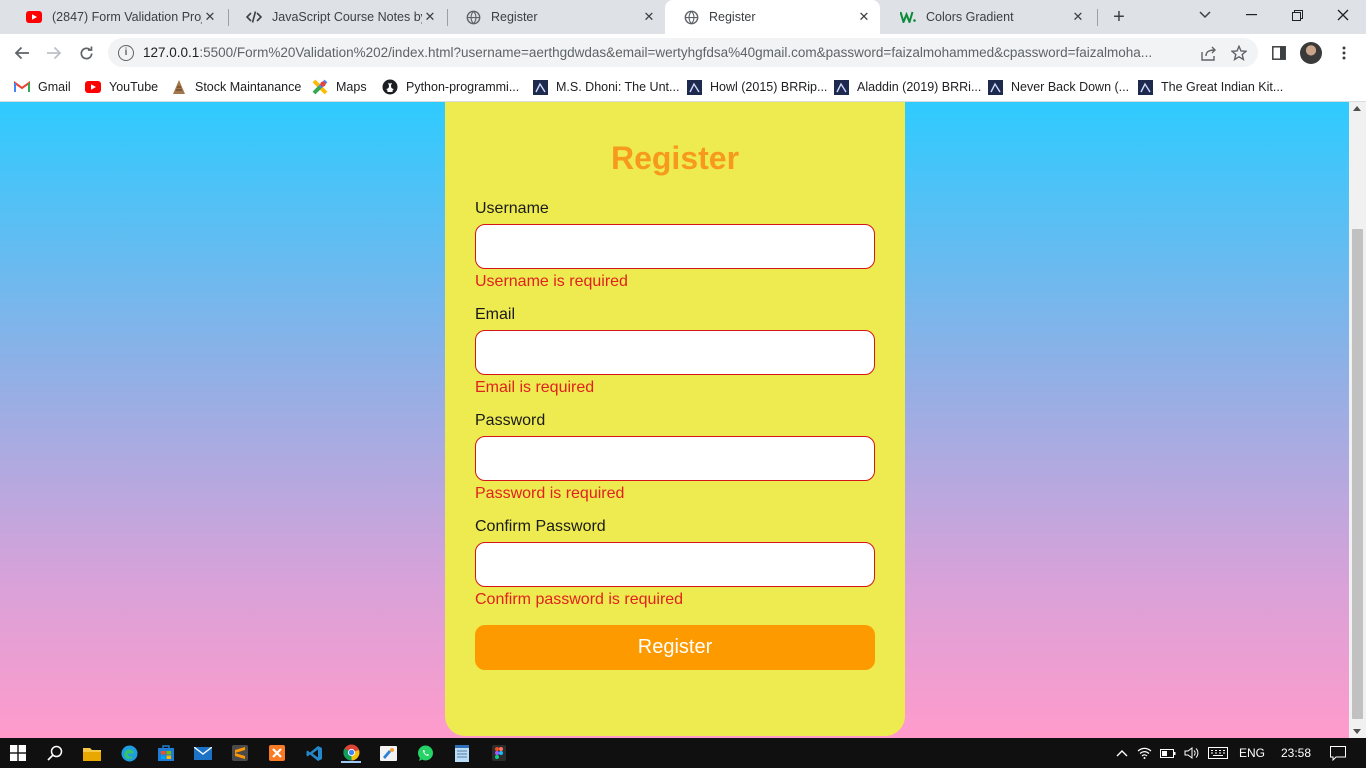  Describe the element at coordinates (1239, 53) in the screenshot. I see `bookmark-star-icon` at that location.